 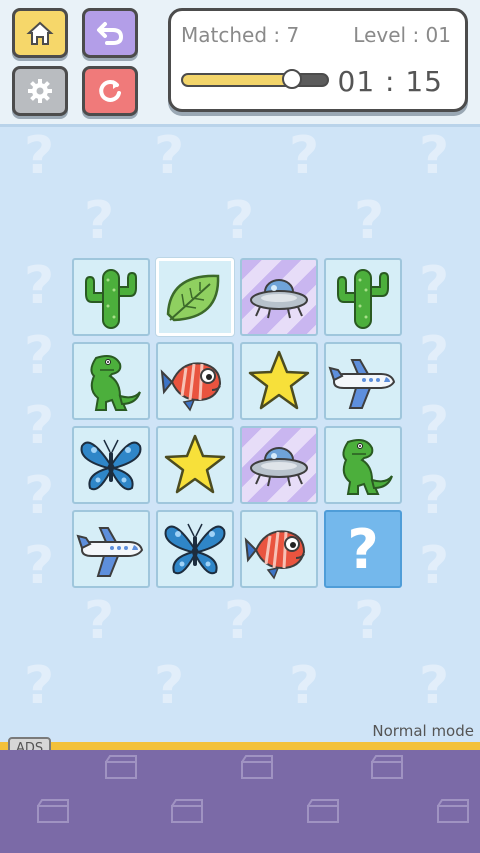 I want to click on gear-icon, so click(x=40, y=91).